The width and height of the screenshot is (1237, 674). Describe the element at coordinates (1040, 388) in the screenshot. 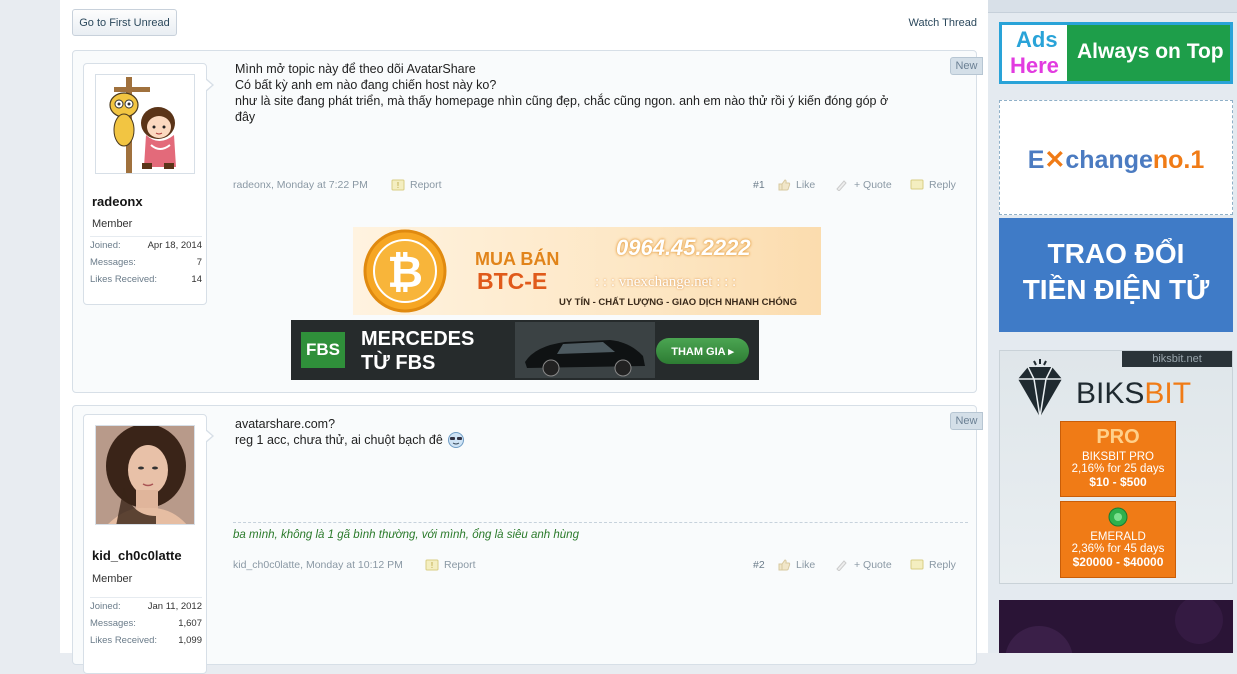

I see `diamond-logo-icon` at that location.